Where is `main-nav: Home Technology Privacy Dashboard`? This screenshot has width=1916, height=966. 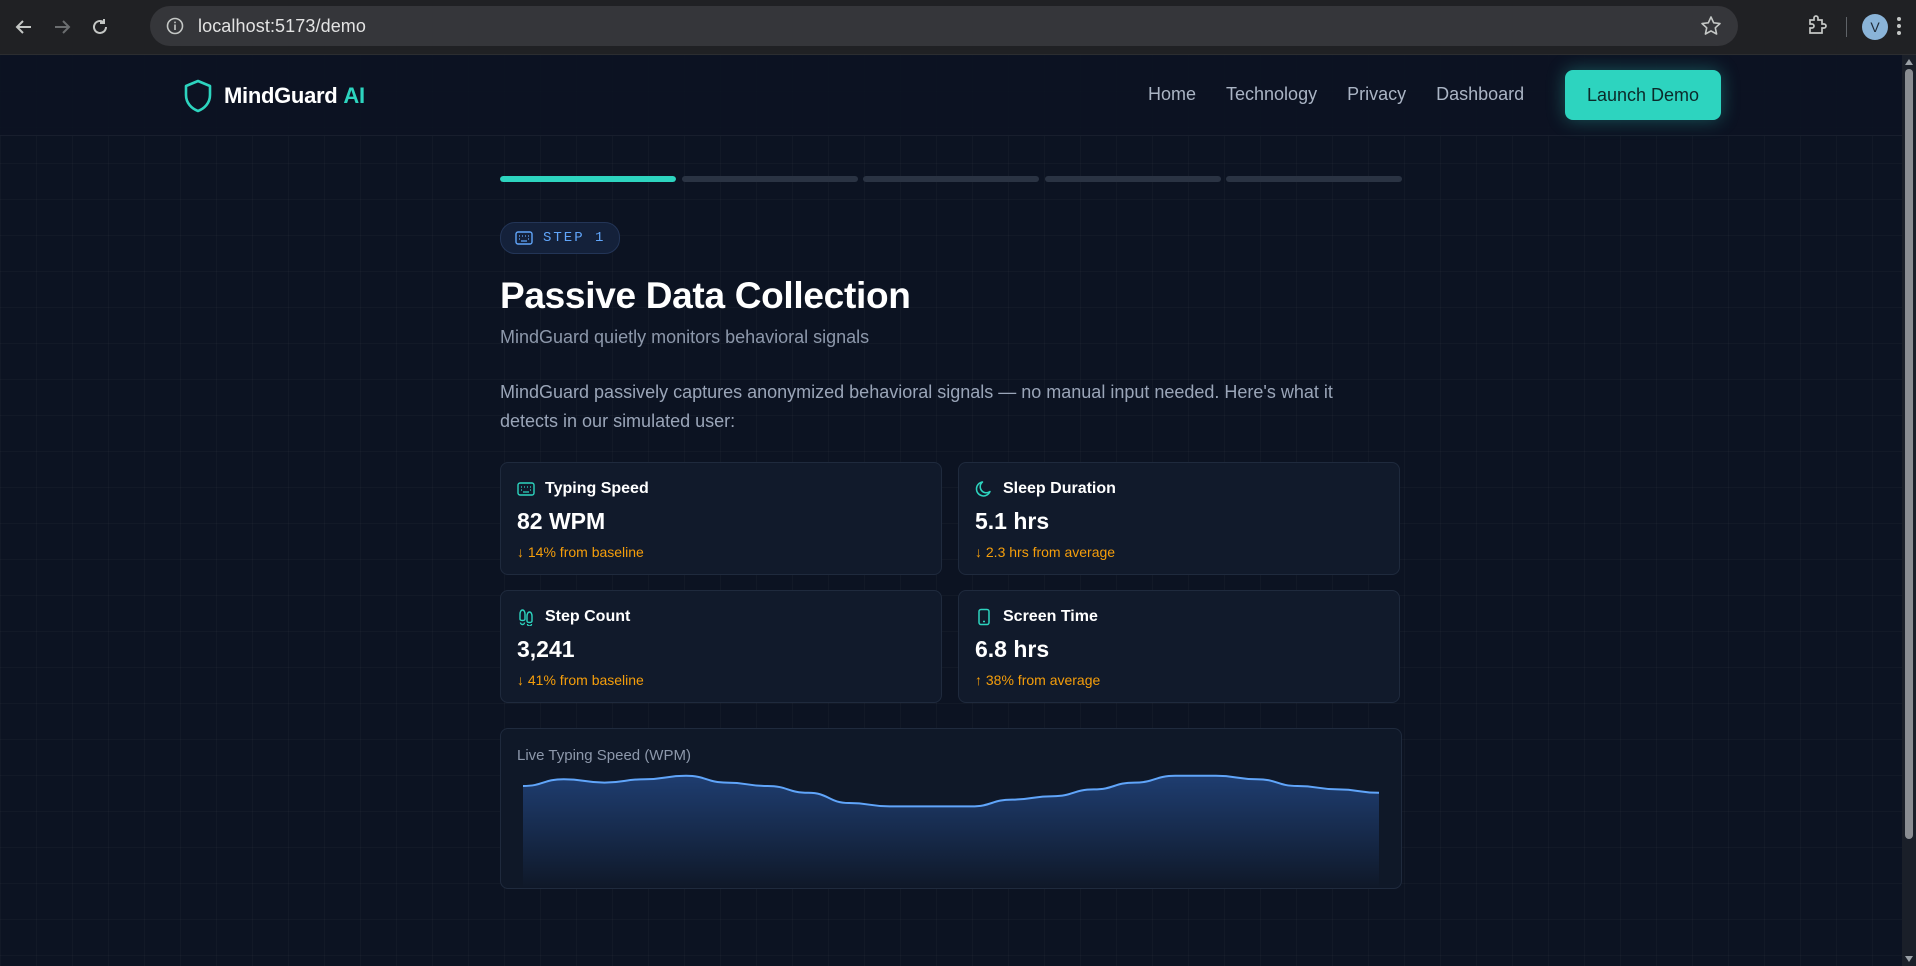 main-nav: Home Technology Privacy Dashboard is located at coordinates (1351, 94).